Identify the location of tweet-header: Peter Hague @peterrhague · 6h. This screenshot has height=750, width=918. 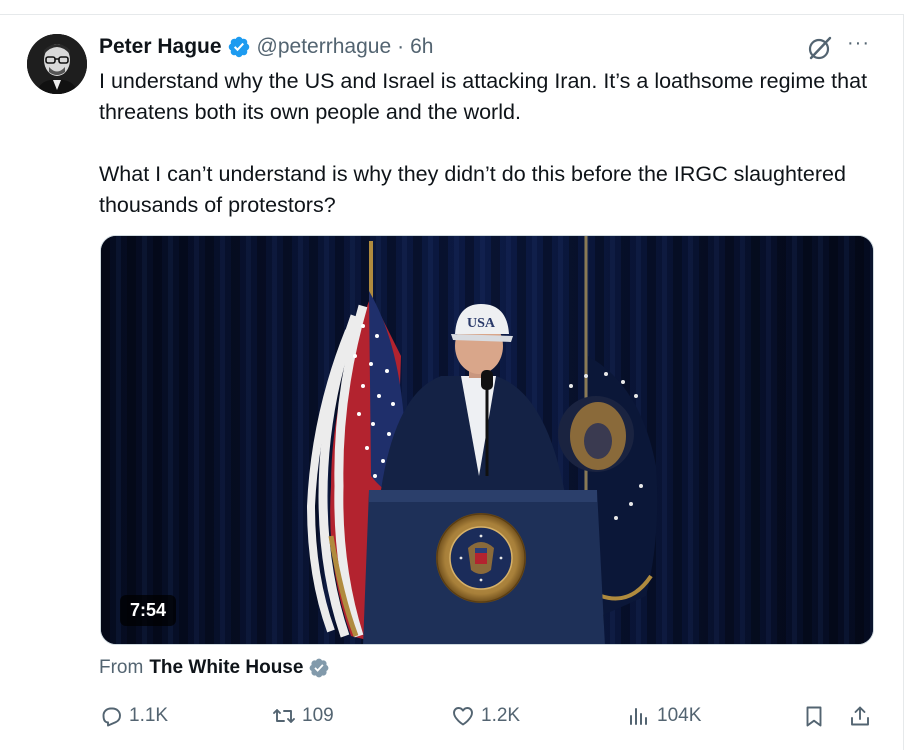
(266, 47).